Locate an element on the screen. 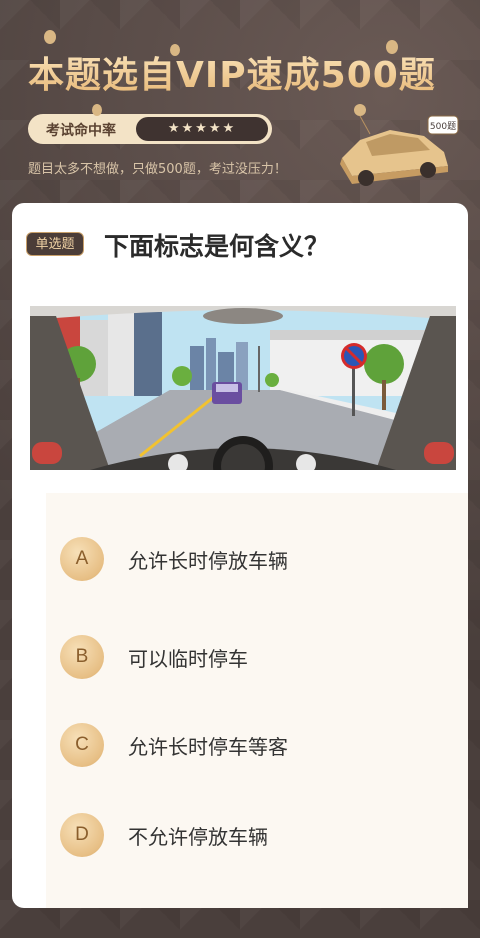  option-text: 可以临时停车 is located at coordinates (188, 659).